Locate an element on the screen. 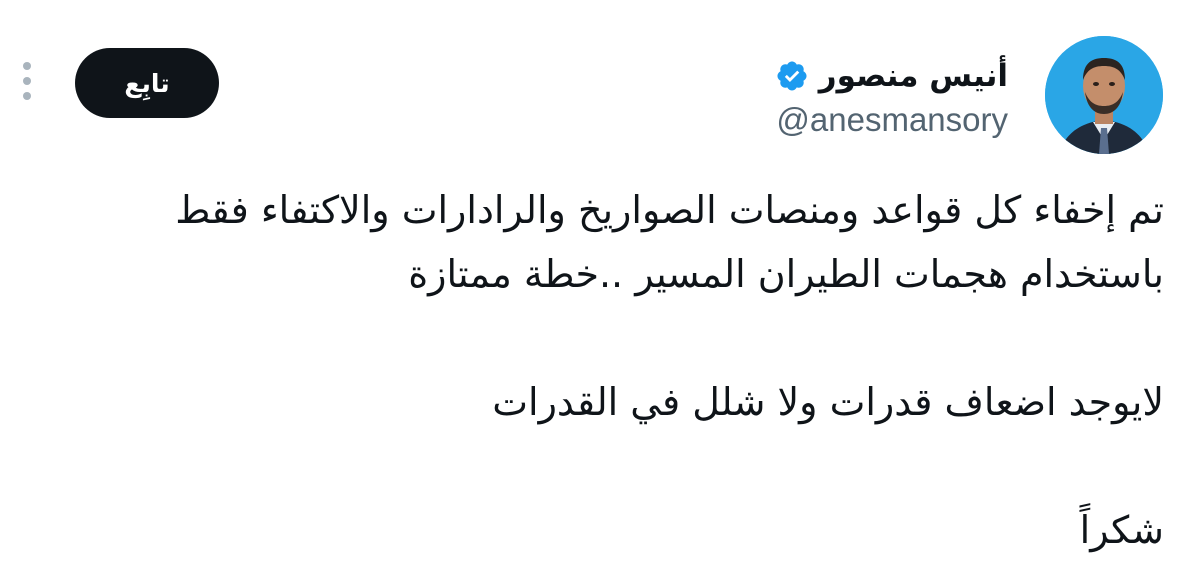  verified-badge-icon is located at coordinates (792, 76).